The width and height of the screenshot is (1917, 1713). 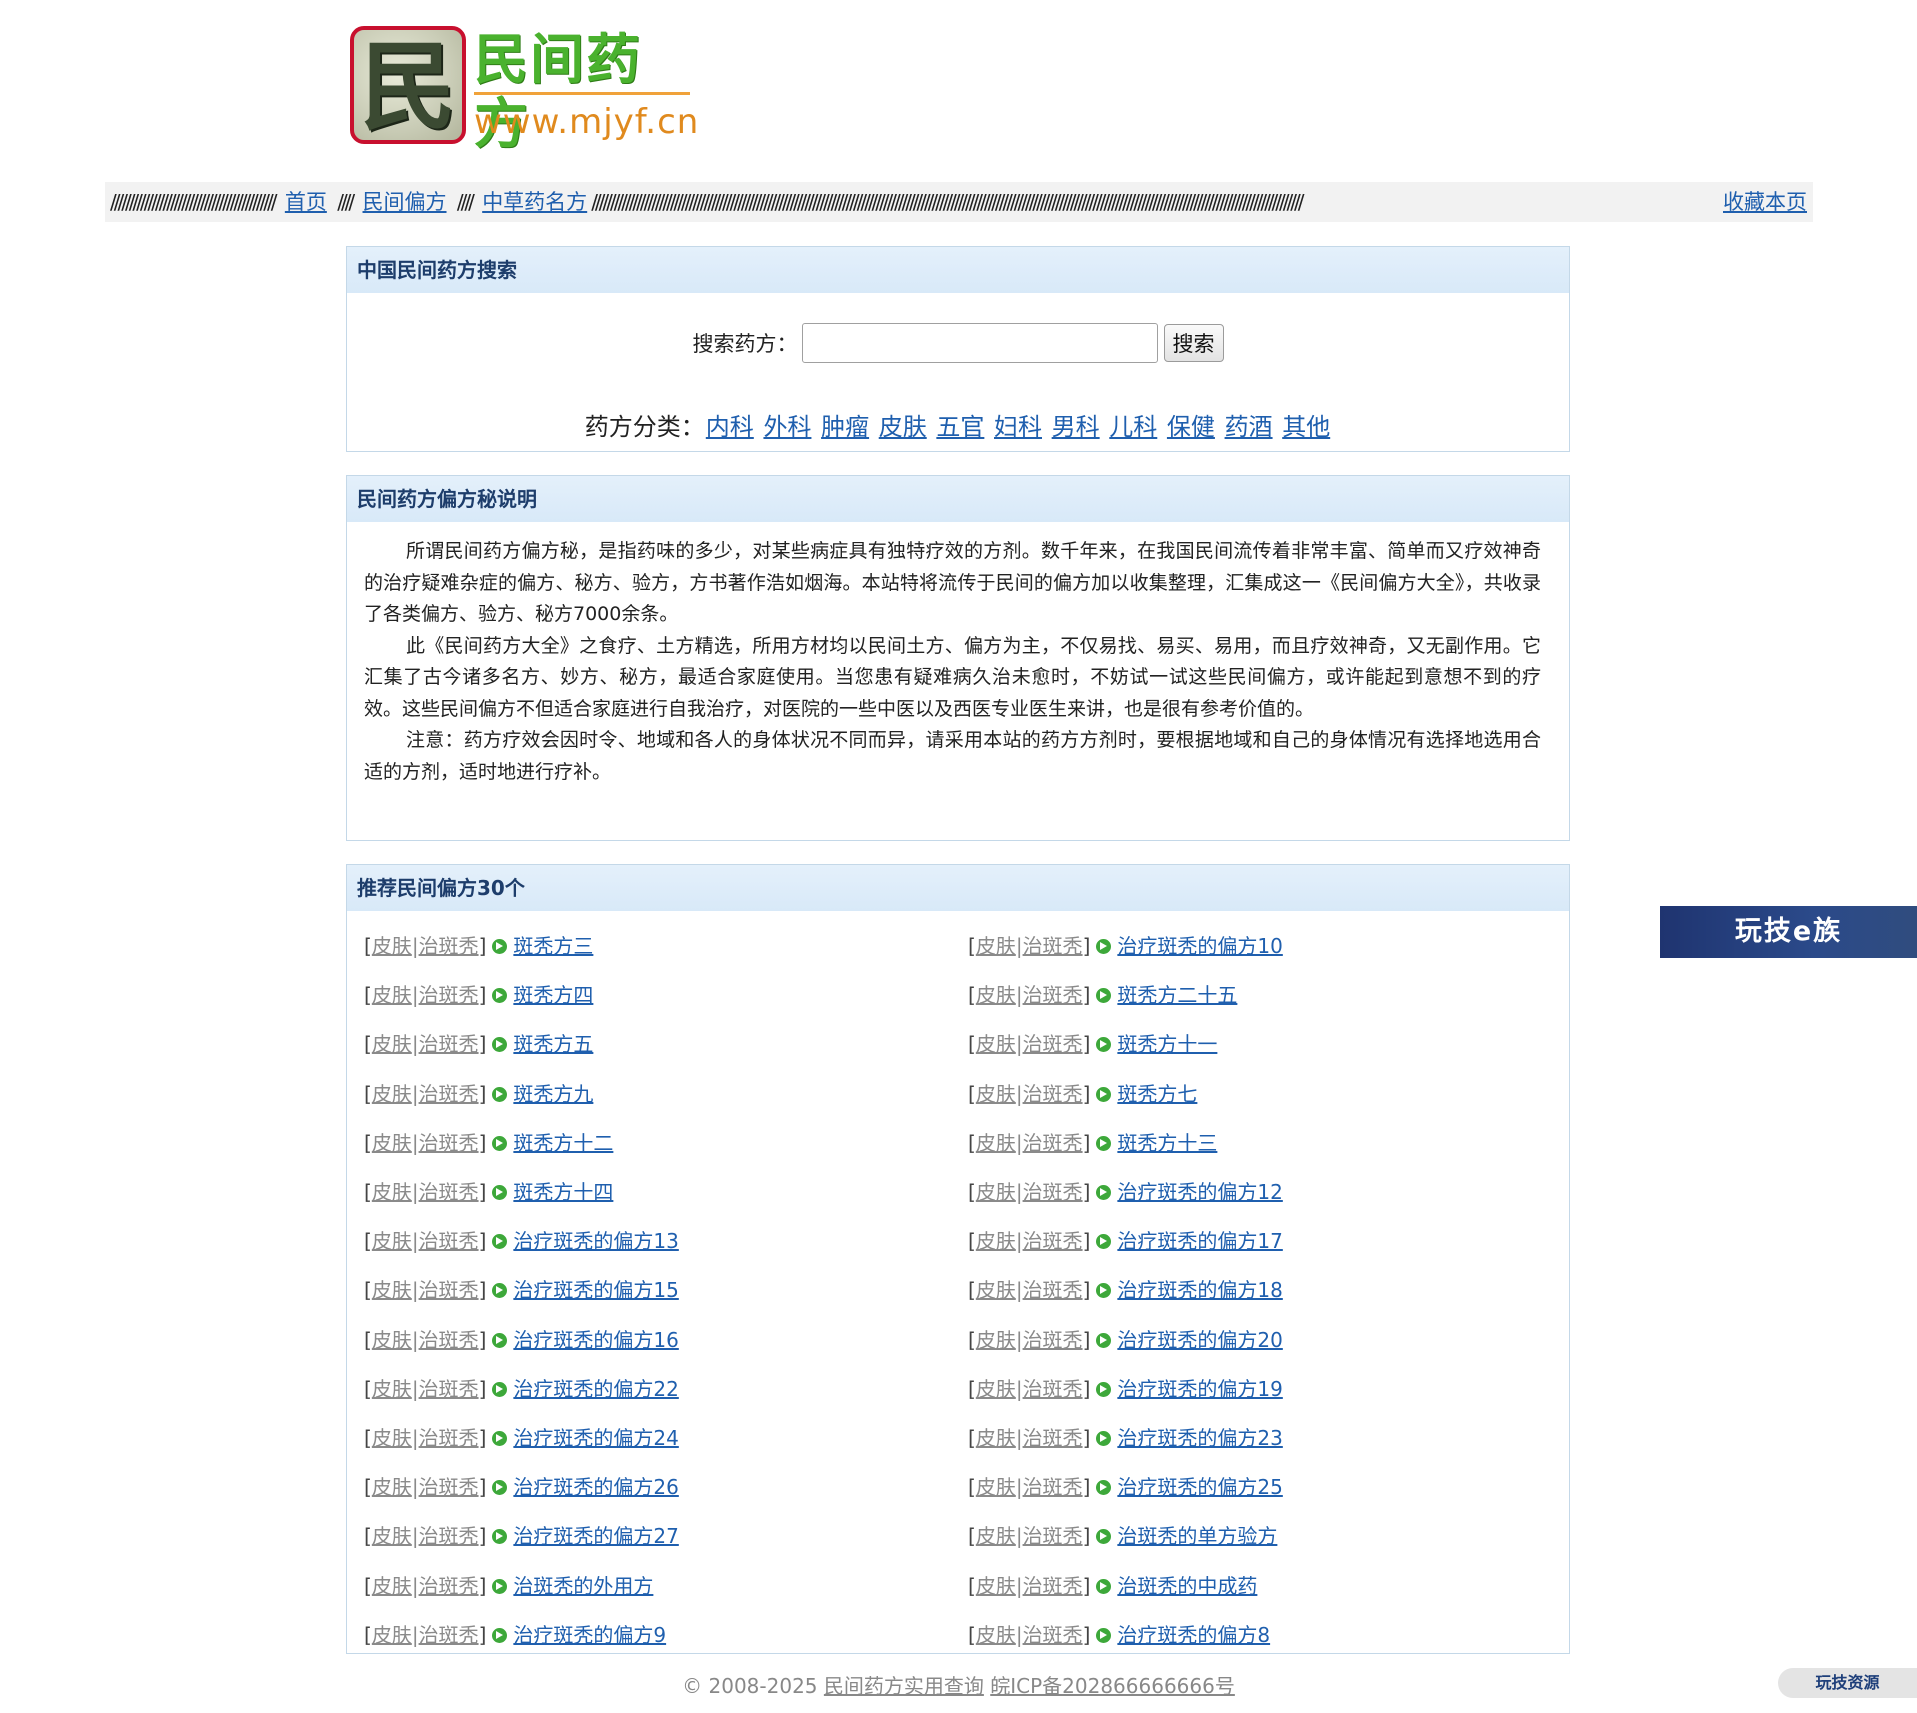 I want to click on remedy-link: 斑秃方十三, so click(x=1167, y=1143).